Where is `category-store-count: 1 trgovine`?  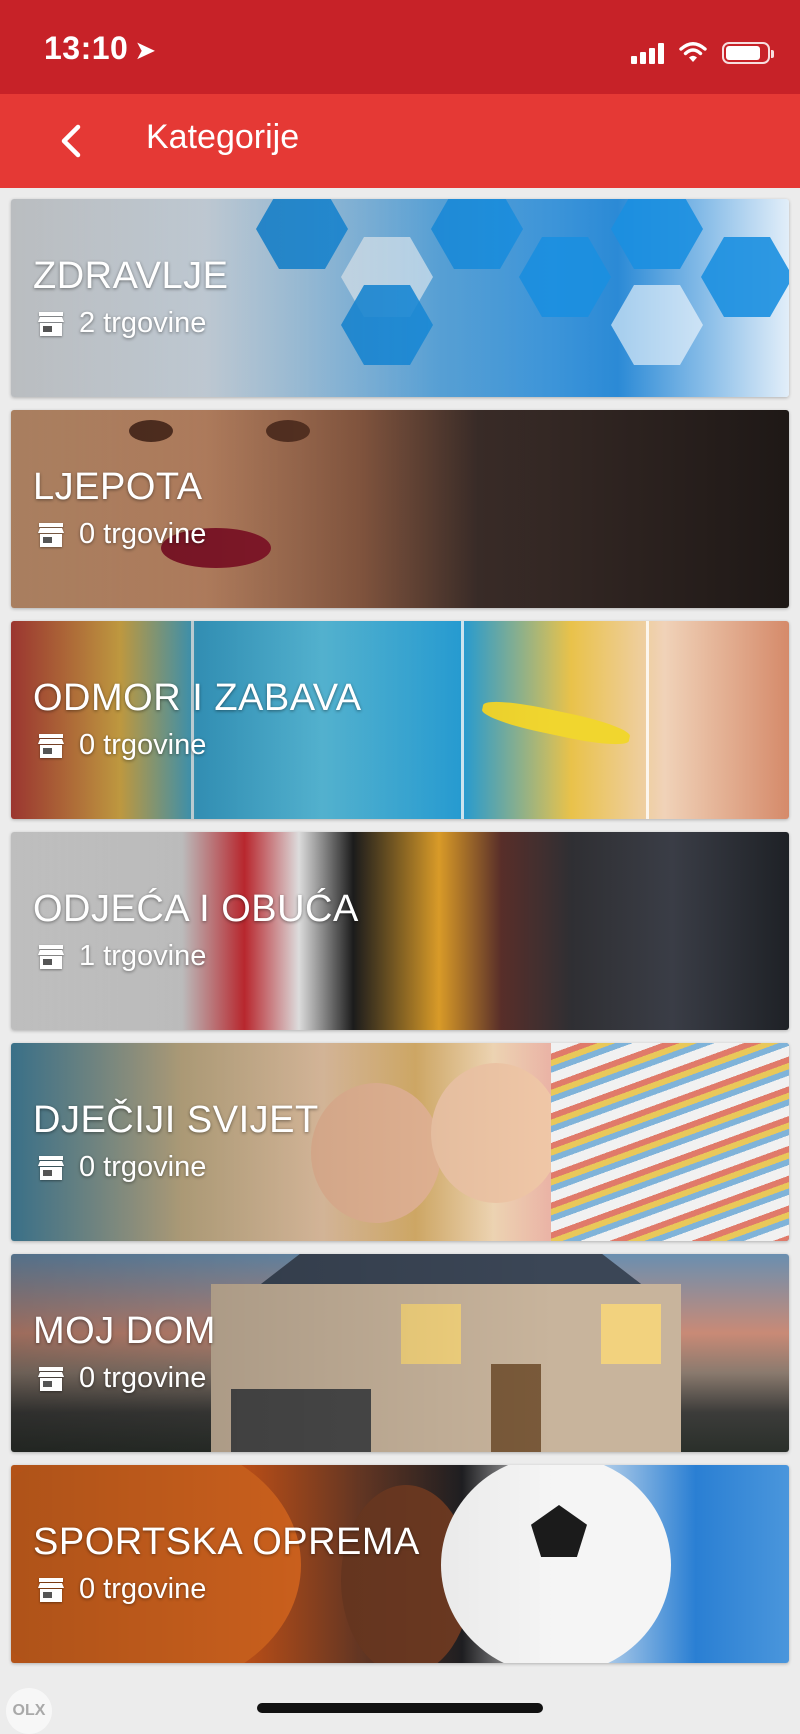
category-store-count: 1 trgovine is located at coordinates (121, 956).